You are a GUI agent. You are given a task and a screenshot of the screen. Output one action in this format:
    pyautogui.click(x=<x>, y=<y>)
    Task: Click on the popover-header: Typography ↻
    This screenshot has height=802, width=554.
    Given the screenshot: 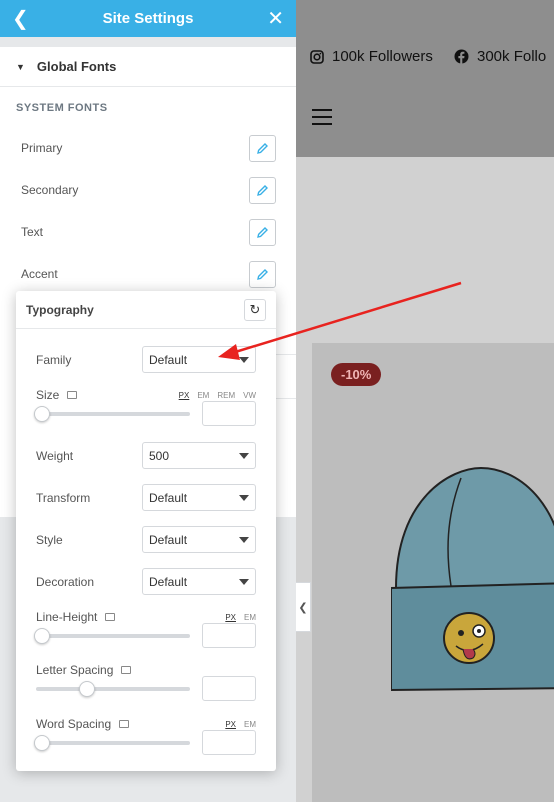 What is the action you would take?
    pyautogui.click(x=146, y=310)
    